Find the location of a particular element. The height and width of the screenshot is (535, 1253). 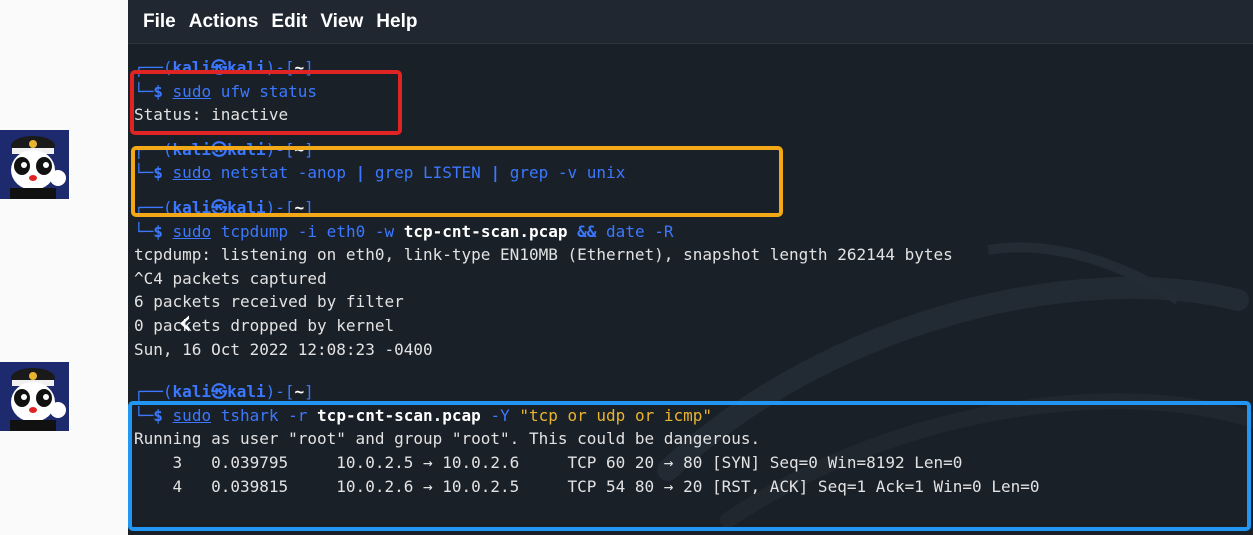

output-line: 6 packets received by filter is located at coordinates (269, 302).